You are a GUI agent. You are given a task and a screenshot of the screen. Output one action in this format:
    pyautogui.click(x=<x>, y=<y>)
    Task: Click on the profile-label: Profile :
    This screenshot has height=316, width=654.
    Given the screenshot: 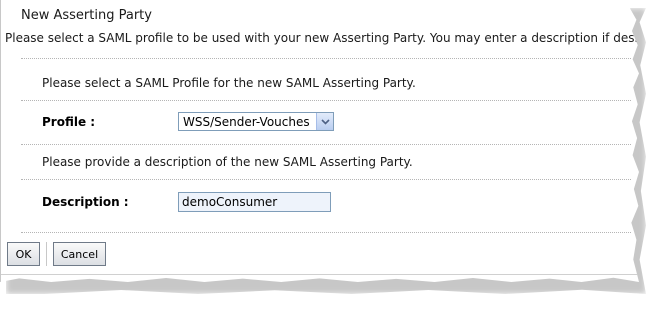 What is the action you would take?
    pyautogui.click(x=69, y=122)
    